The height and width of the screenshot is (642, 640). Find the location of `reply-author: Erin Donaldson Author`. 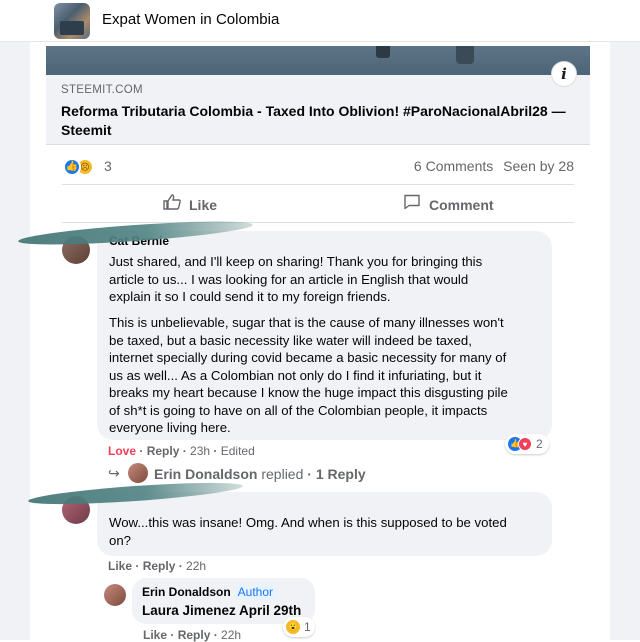

reply-author: Erin Donaldson Author is located at coordinates (209, 592).